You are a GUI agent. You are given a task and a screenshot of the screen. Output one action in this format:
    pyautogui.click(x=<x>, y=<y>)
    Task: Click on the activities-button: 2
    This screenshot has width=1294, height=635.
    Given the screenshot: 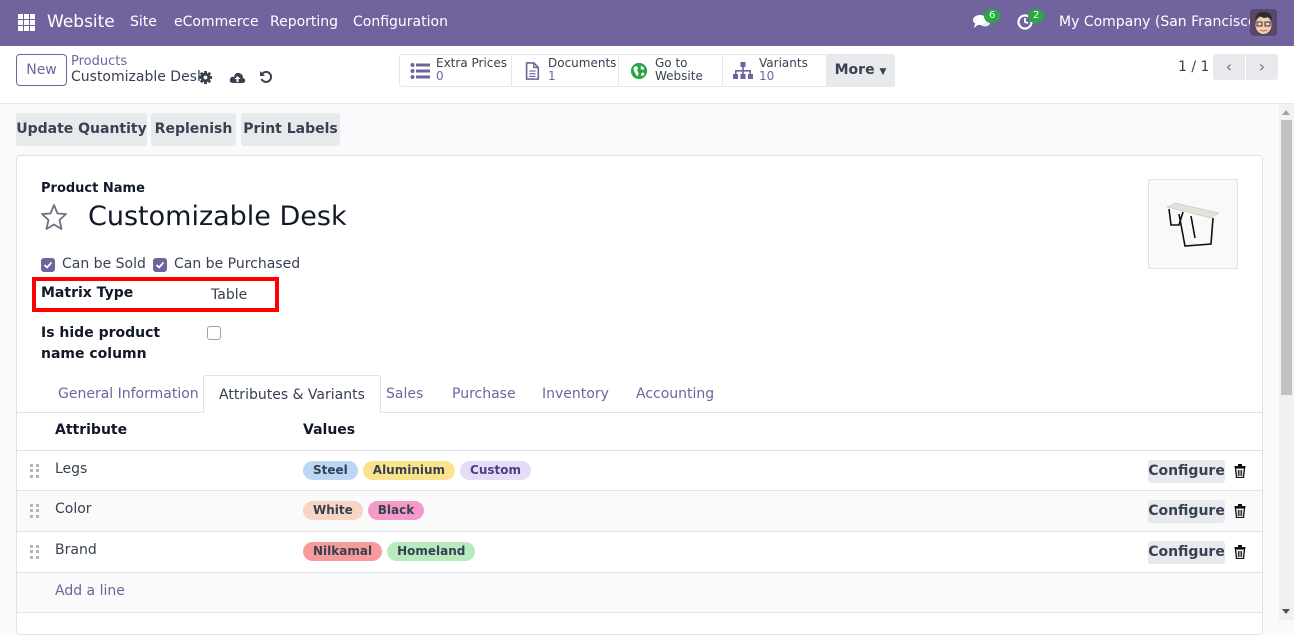 What is the action you would take?
    pyautogui.click(x=1030, y=20)
    